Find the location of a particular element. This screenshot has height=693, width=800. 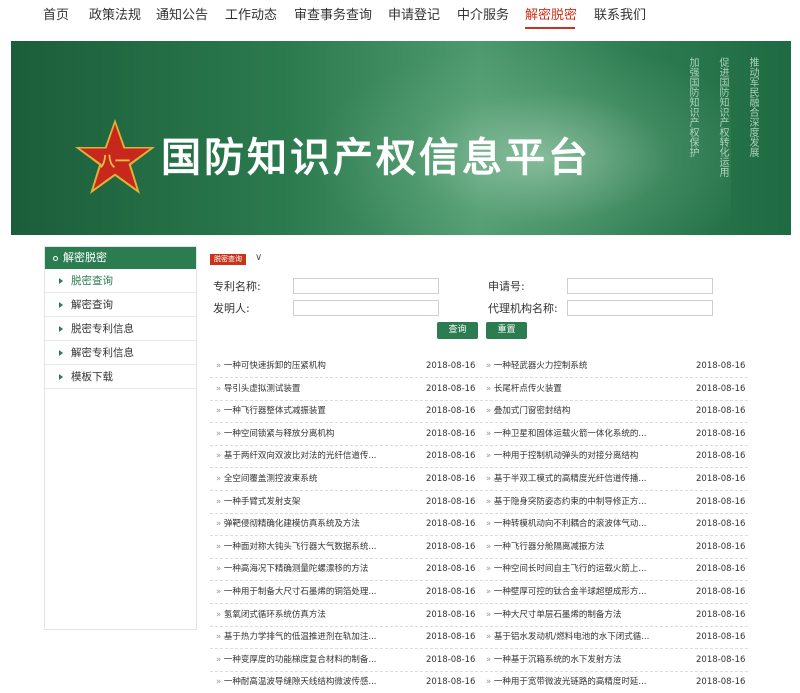

sidebar-item: 脱密查询 is located at coordinates (120, 281).